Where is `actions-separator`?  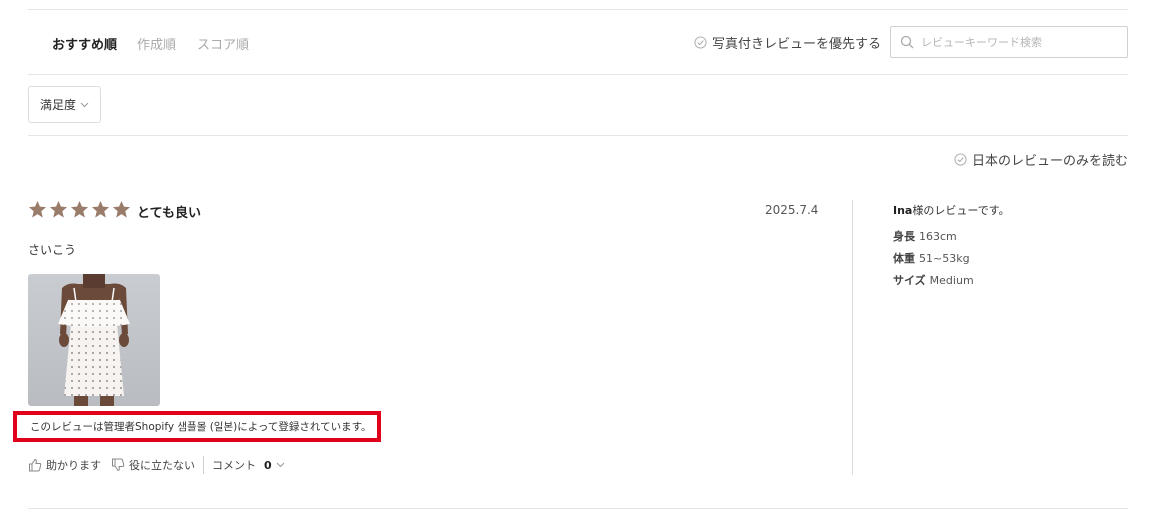 actions-separator is located at coordinates (203, 465).